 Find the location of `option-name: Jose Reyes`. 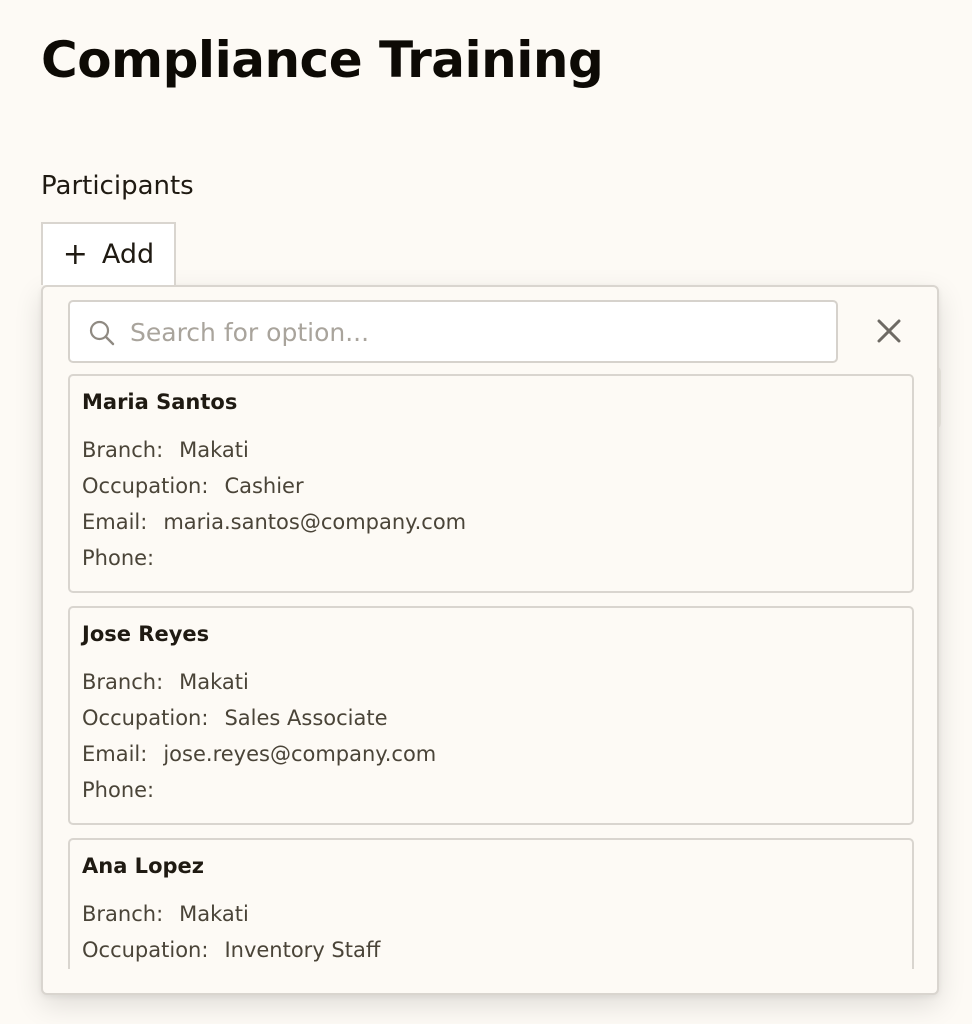

option-name: Jose Reyes is located at coordinates (146, 634).